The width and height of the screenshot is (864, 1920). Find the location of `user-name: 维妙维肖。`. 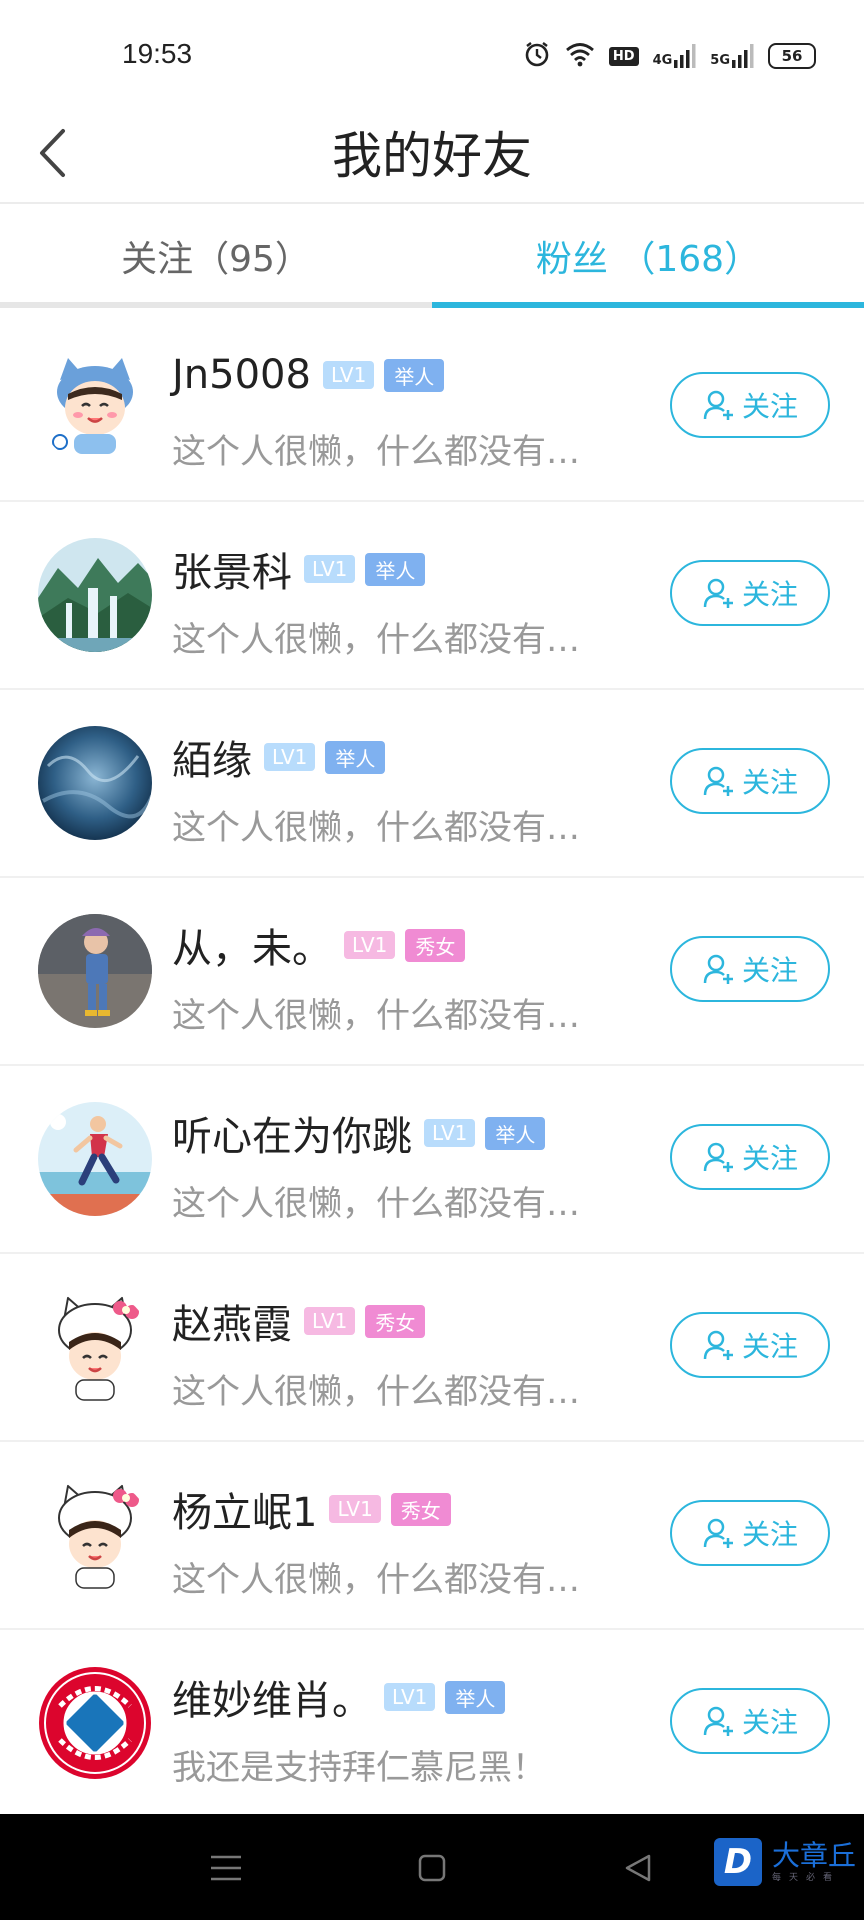

user-name: 维妙维肖。 is located at coordinates (272, 1701).